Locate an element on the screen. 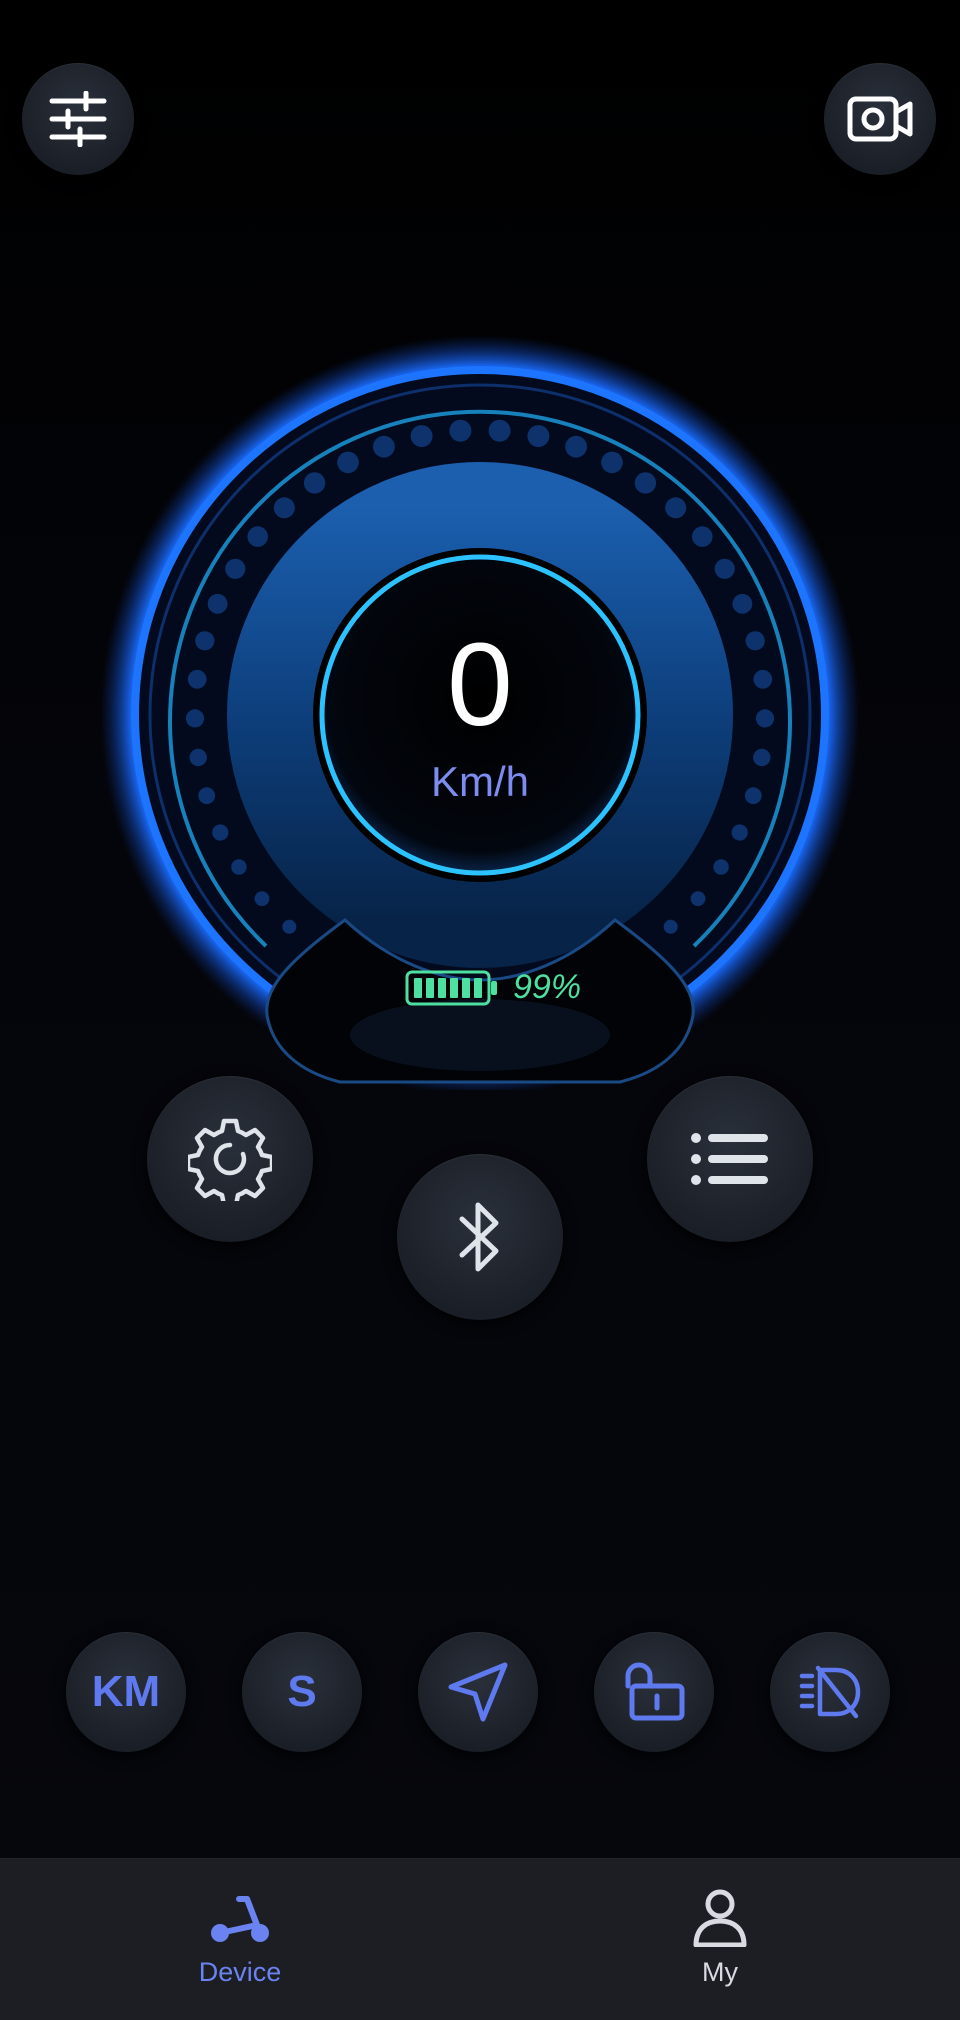 The height and width of the screenshot is (2020, 960). unit-km-button: KM is located at coordinates (126, 1692).